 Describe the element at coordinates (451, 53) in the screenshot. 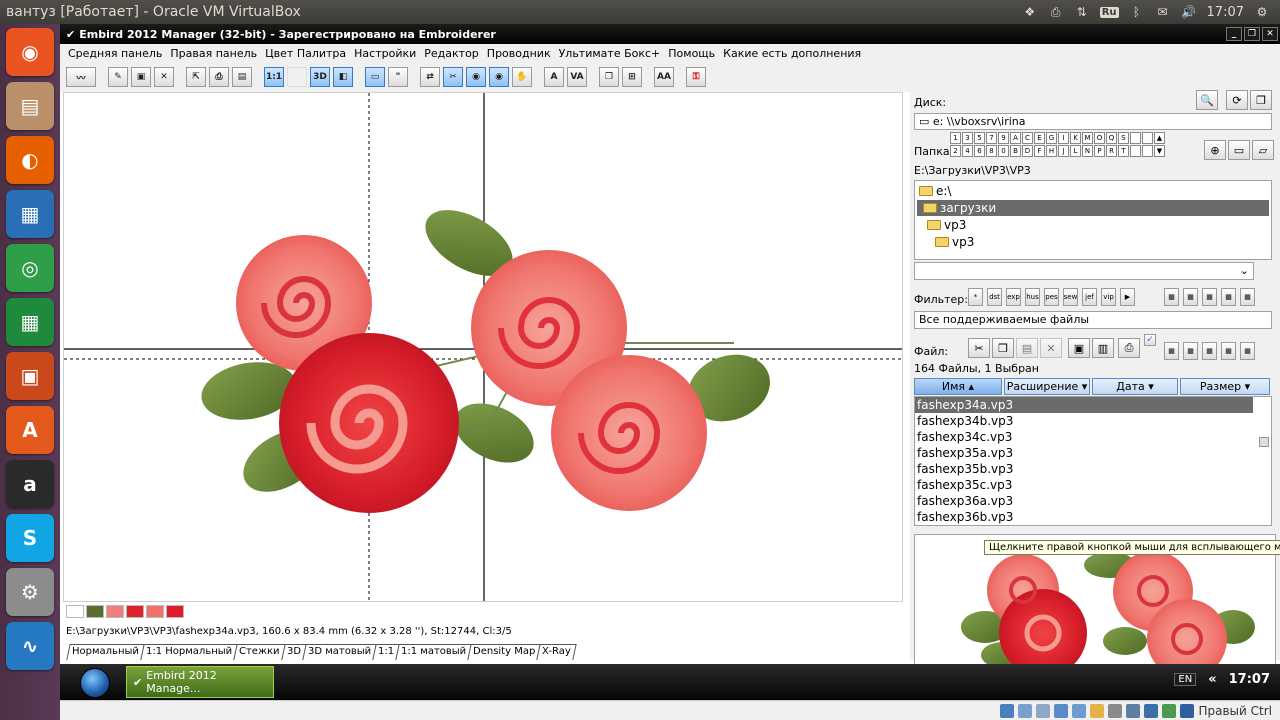

I see `menu-item: Редактор` at that location.